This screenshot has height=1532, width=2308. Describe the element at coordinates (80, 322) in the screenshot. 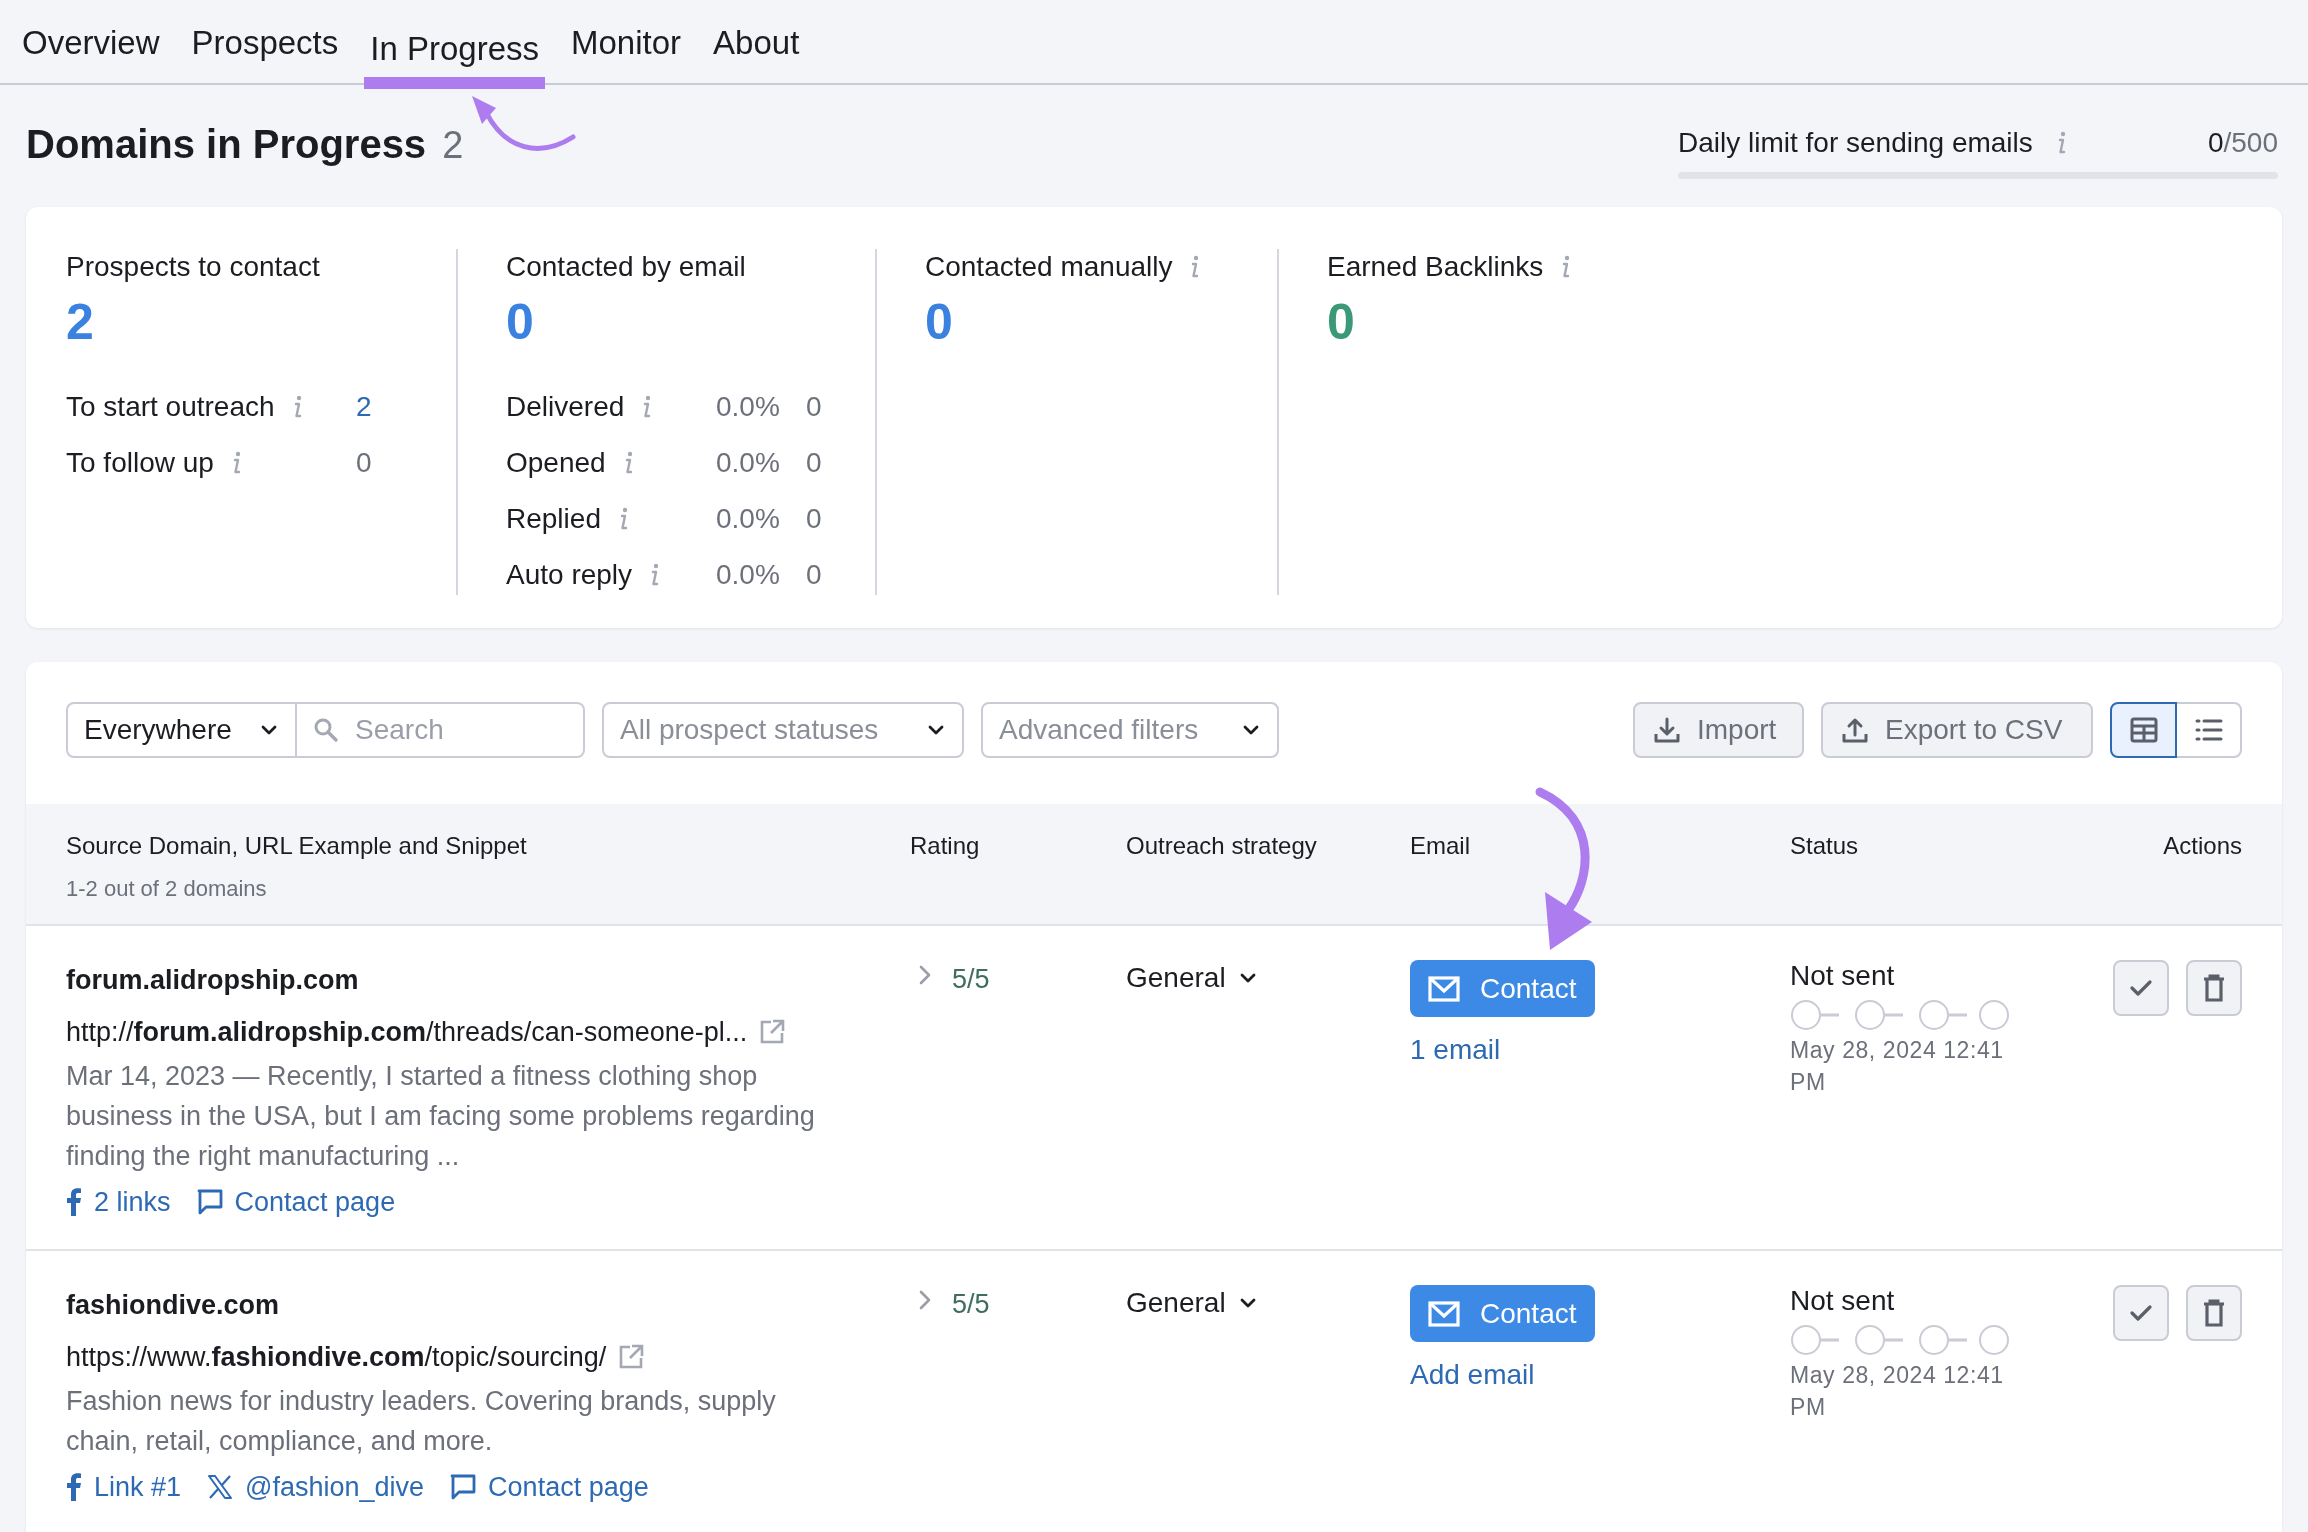

I see `stat-value: 2` at that location.